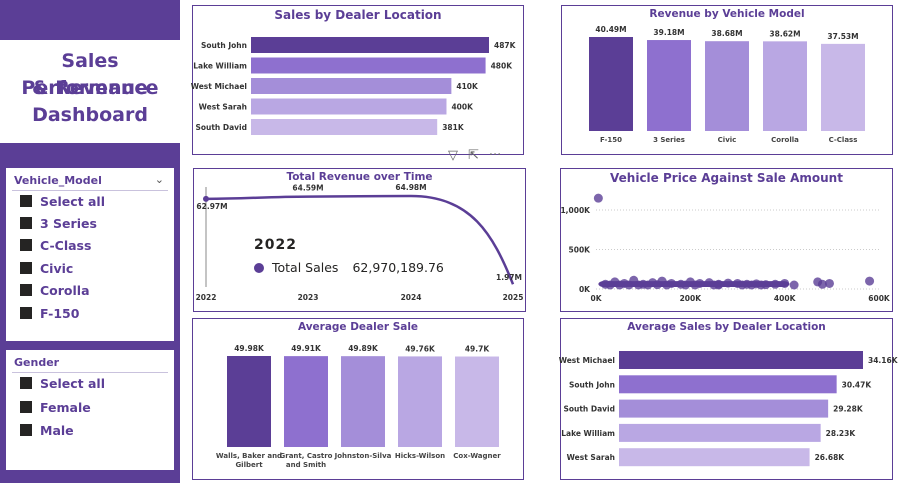 The image size is (898, 483). Describe the element at coordinates (62, 201) in the screenshot. I see `vehicle-option-select-all: Select all` at that location.